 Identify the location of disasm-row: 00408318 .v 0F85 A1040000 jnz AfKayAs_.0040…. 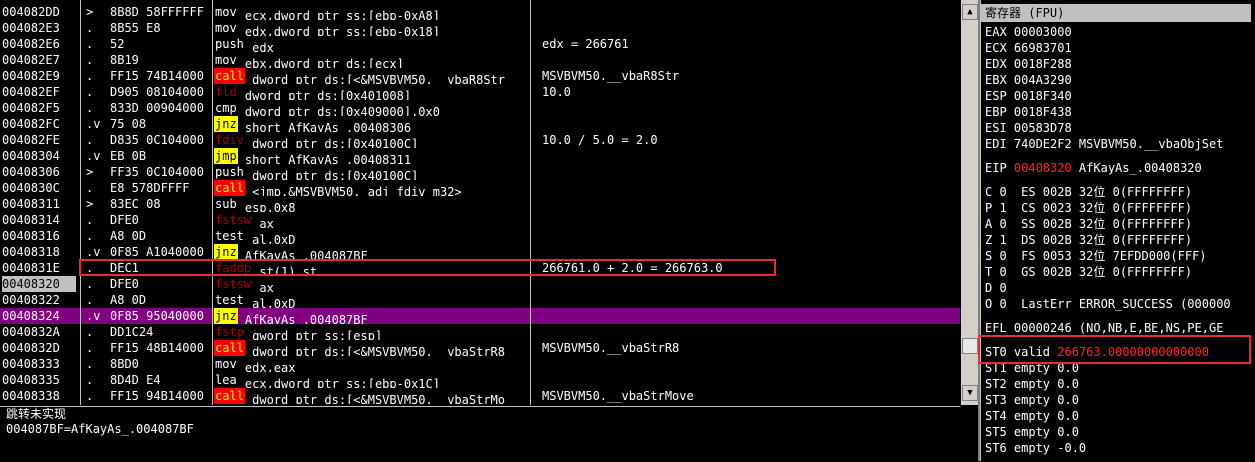
(480, 252).